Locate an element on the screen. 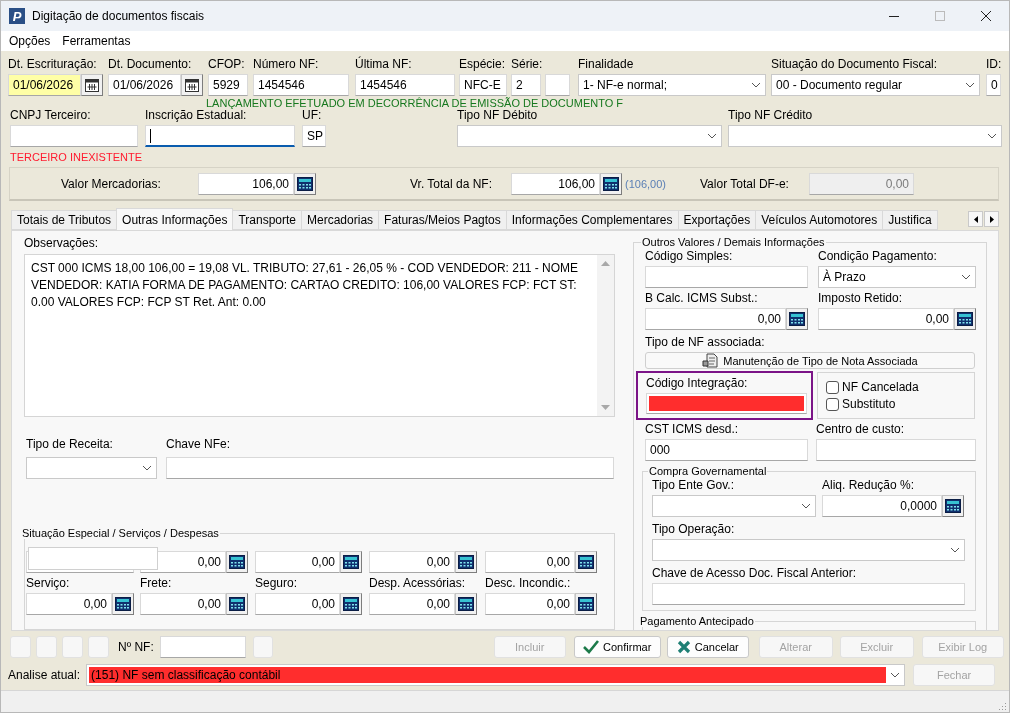 The width and height of the screenshot is (1010, 713). field-label: CFOP: is located at coordinates (227, 64).